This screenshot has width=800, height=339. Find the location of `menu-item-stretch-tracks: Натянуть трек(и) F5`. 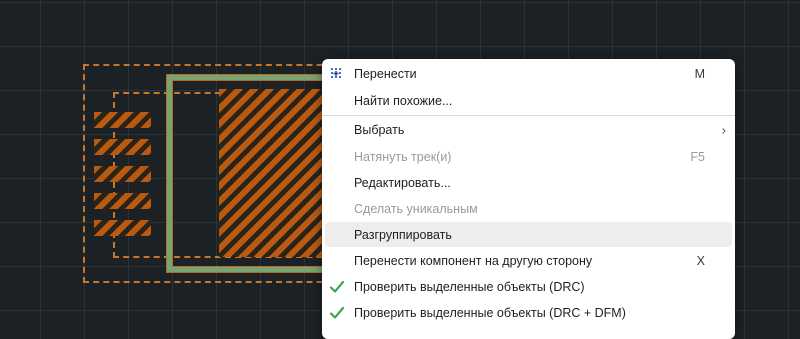

menu-item-stretch-tracks: Натянуть трек(и) F5 is located at coordinates (528, 156).